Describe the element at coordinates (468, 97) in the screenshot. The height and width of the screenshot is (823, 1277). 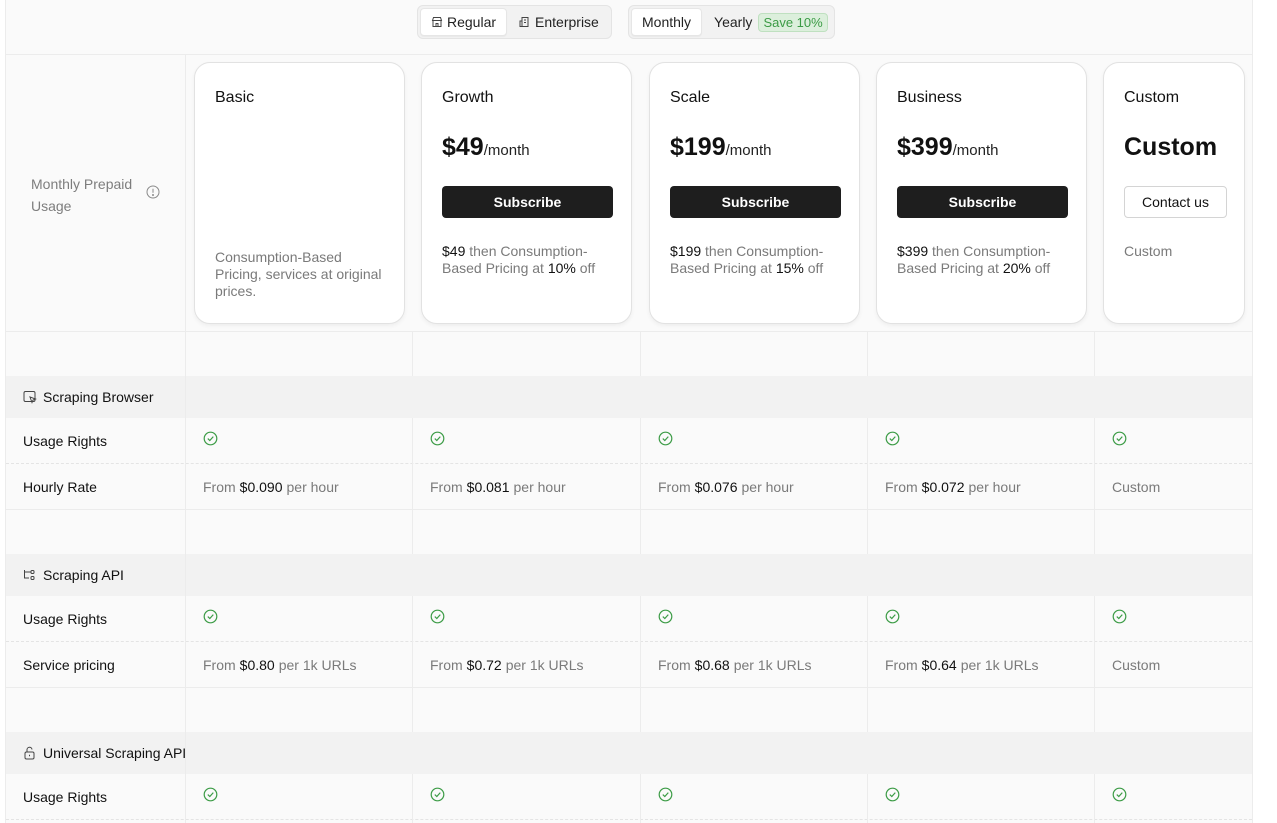
I see `plan-name: Growth` at that location.